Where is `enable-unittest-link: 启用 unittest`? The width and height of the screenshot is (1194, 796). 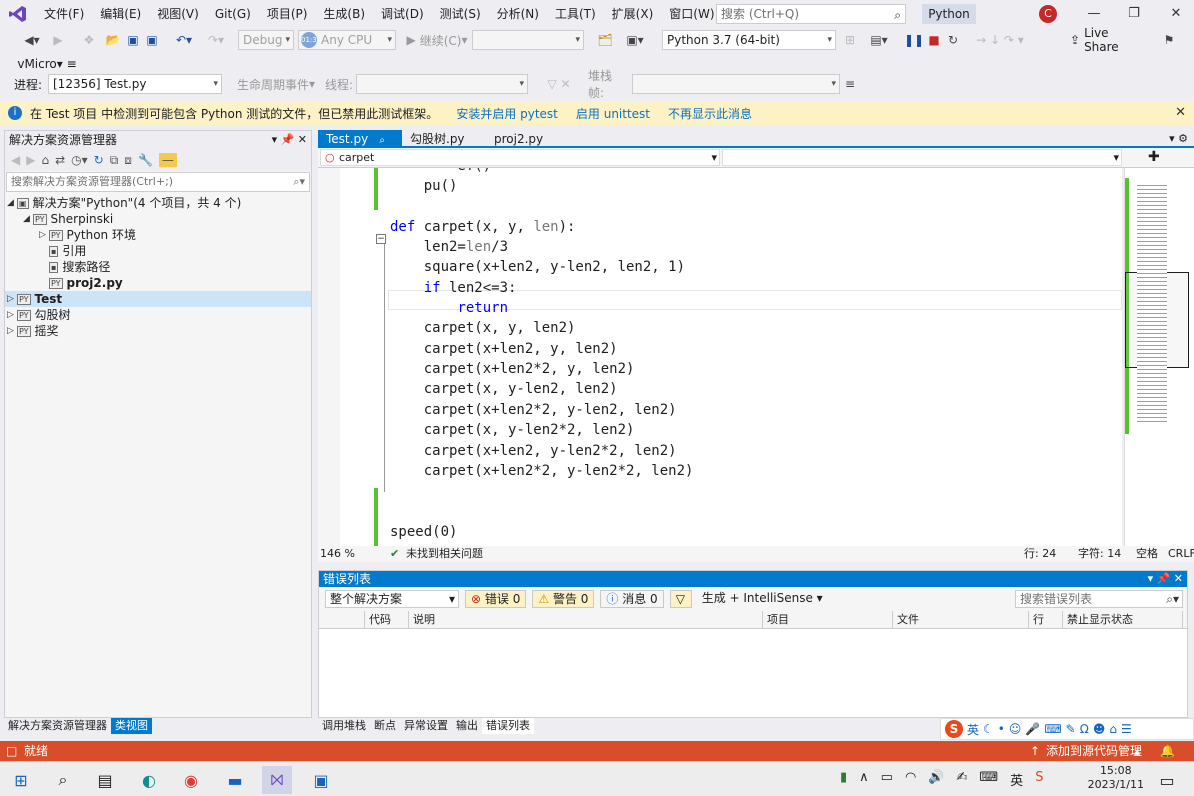
enable-unittest-link: 启用 unittest is located at coordinates (613, 113).